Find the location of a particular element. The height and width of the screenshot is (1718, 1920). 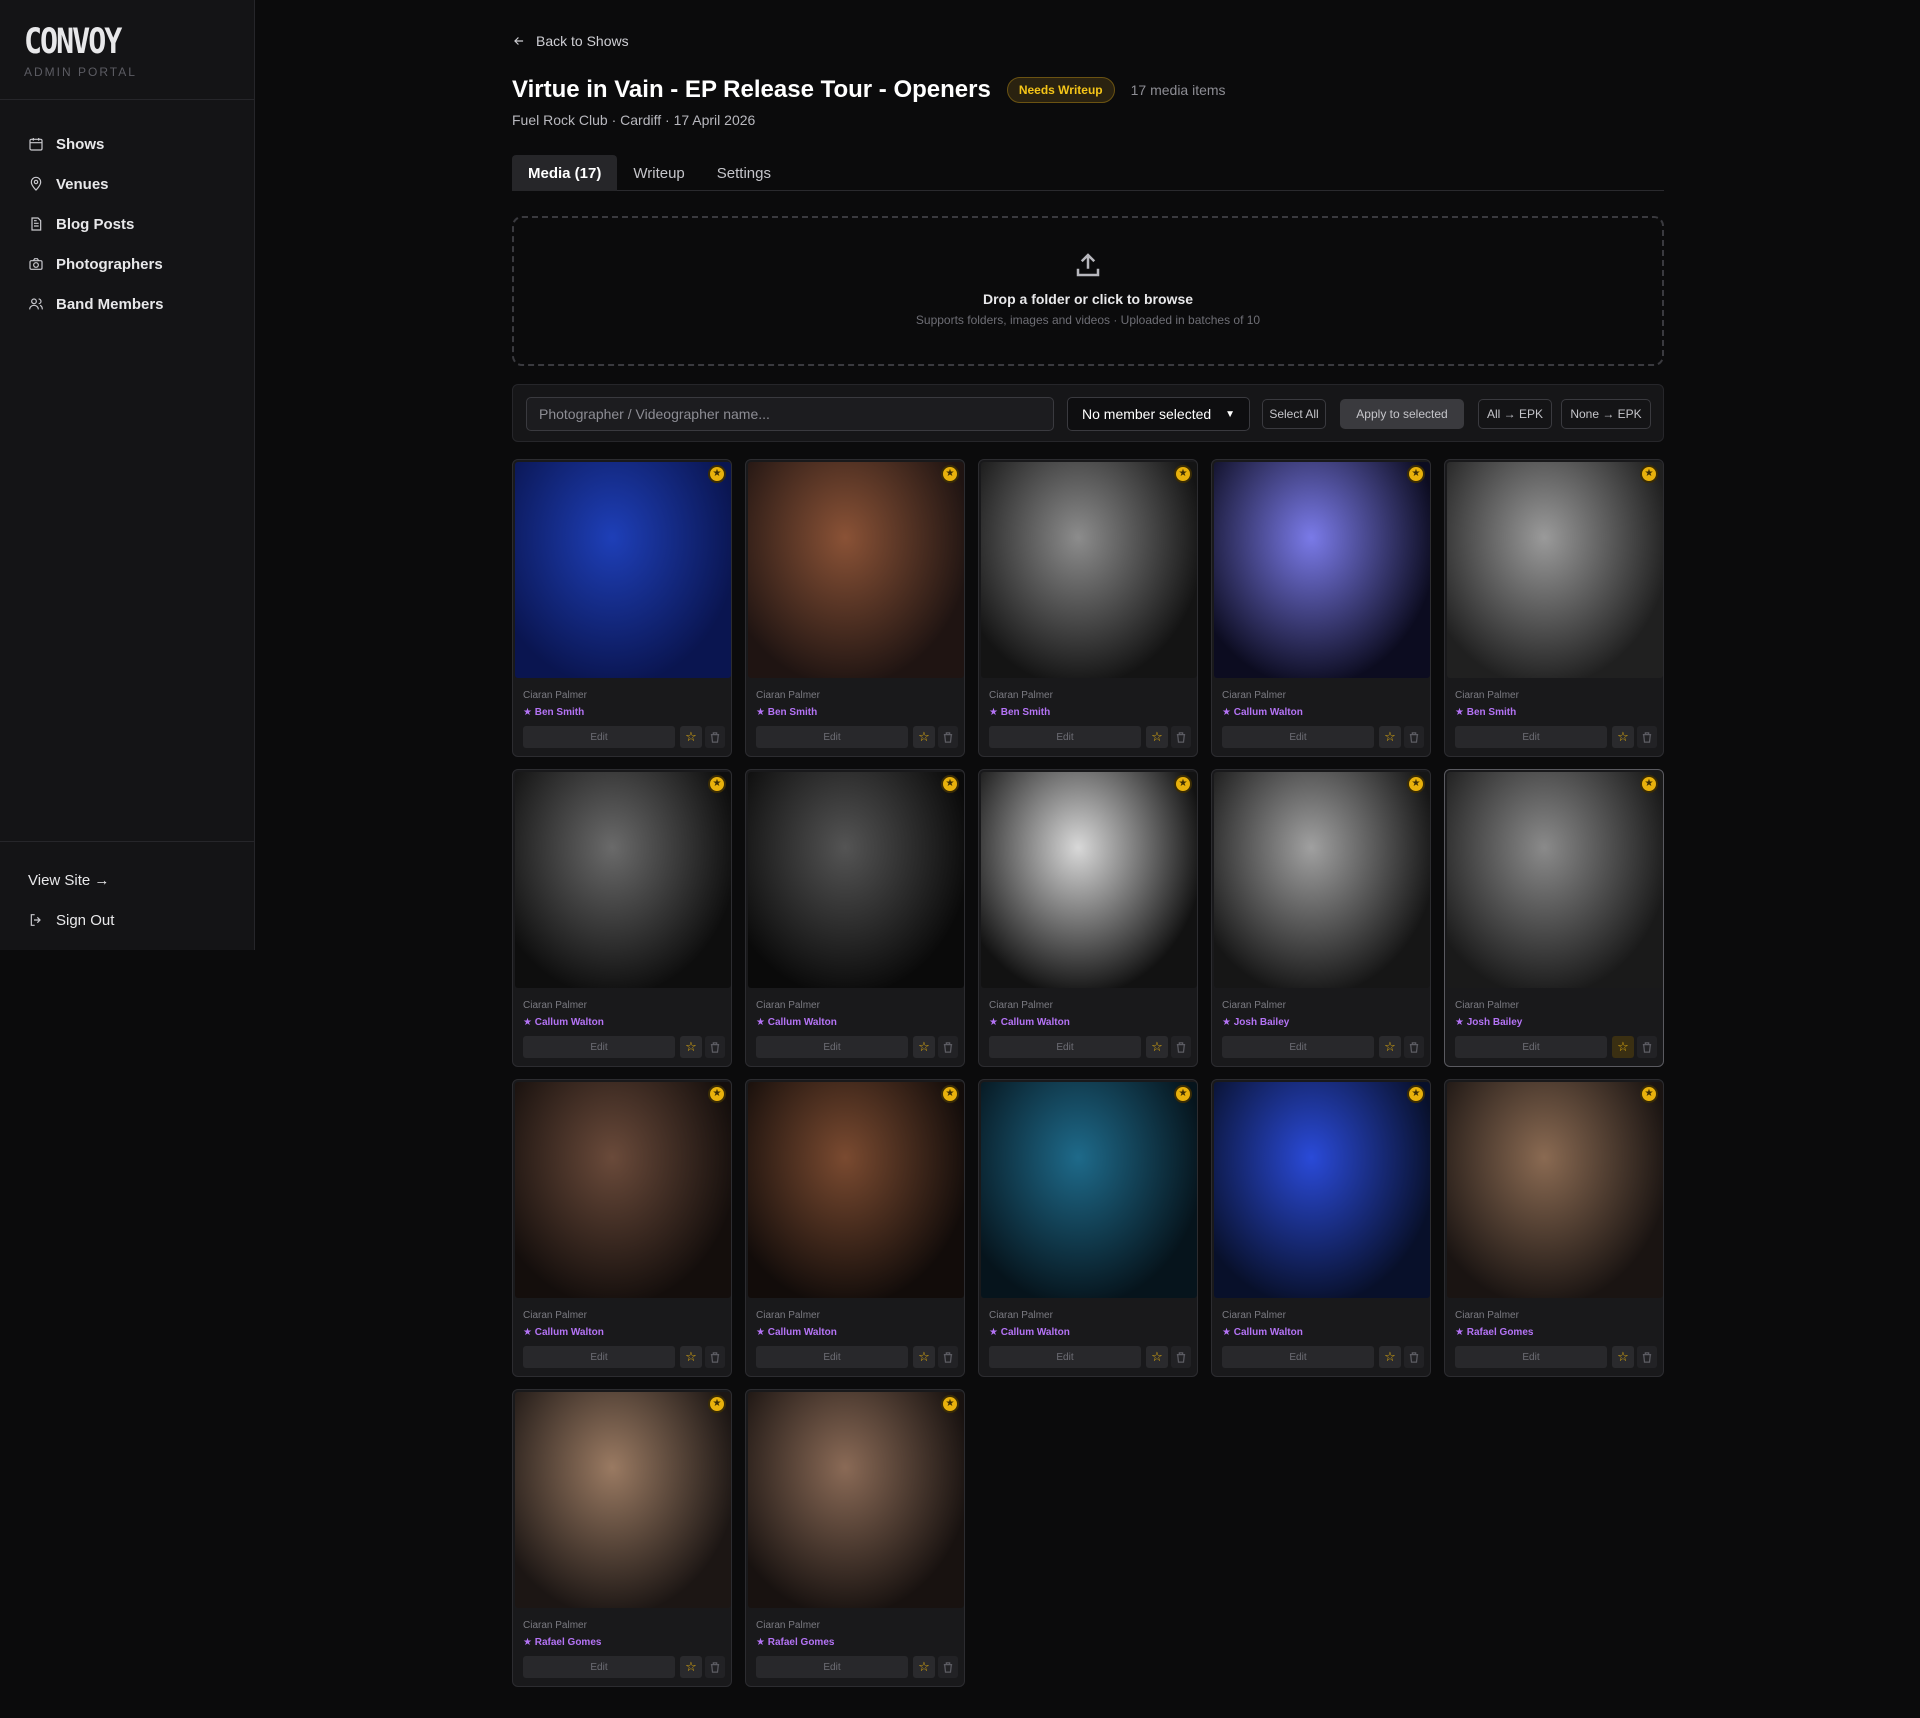

sidebar-item-shows: Shows is located at coordinates (127, 144).